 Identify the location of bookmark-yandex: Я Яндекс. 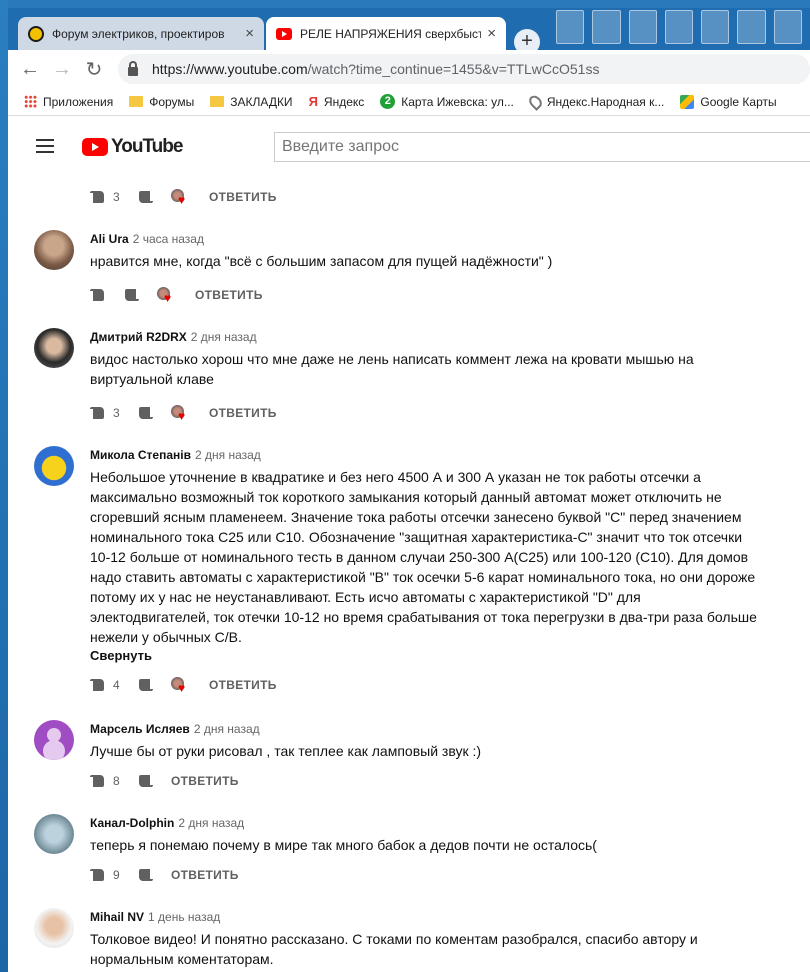
(337, 101).